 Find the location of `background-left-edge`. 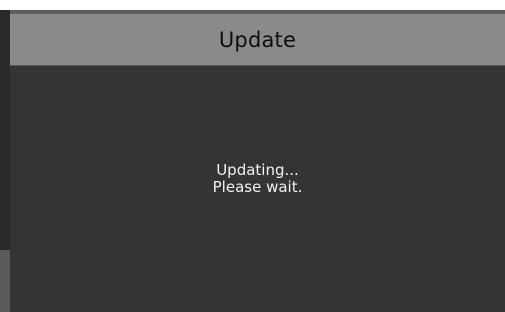

background-left-edge is located at coordinates (5, 130).